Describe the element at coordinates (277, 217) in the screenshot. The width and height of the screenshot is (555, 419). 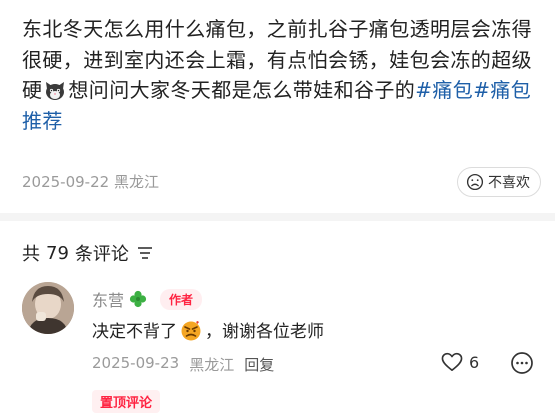
I see `section-divider` at that location.